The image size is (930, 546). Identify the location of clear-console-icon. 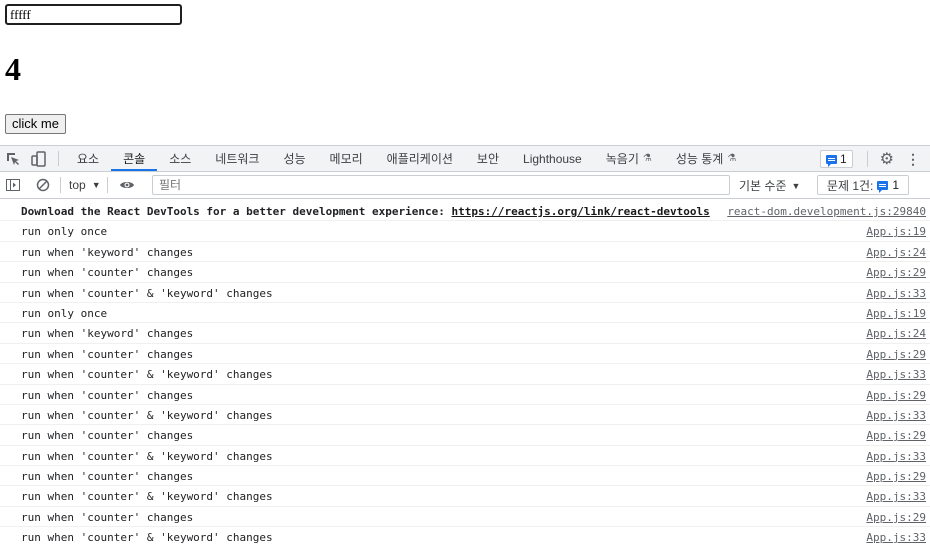
(43, 185).